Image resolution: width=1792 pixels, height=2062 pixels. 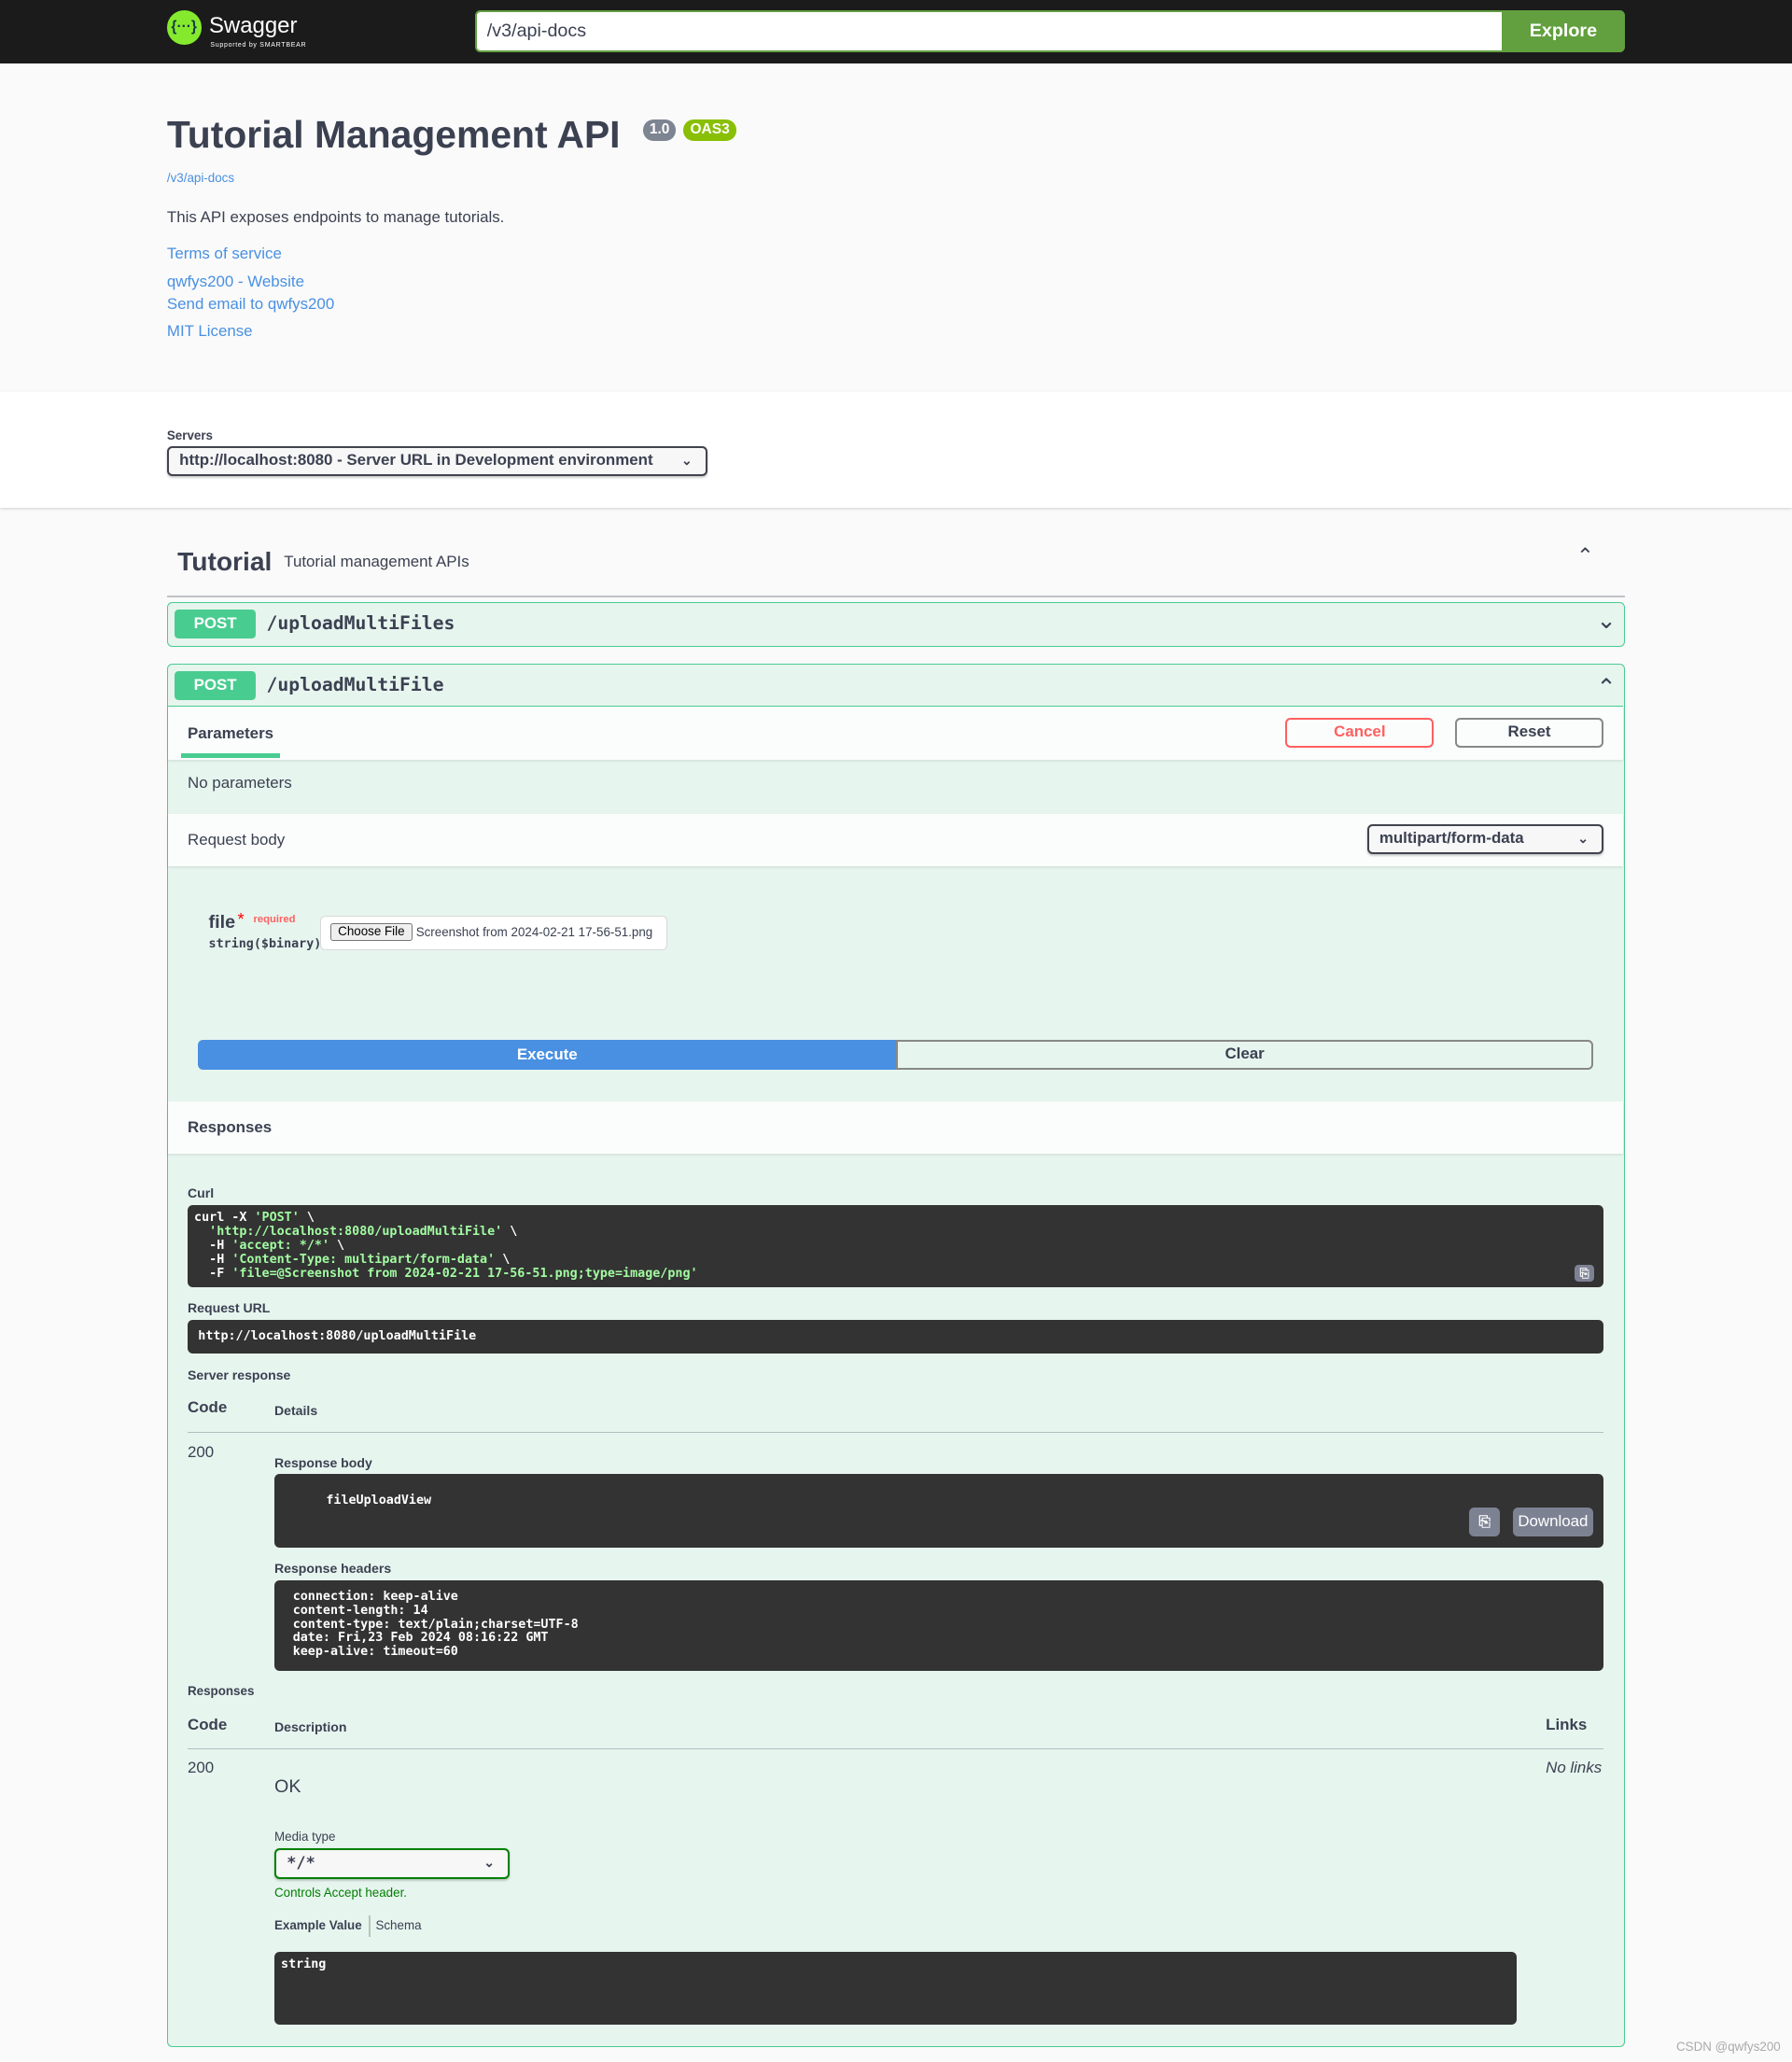 I want to click on server-response-label: Server response, so click(x=239, y=1374).